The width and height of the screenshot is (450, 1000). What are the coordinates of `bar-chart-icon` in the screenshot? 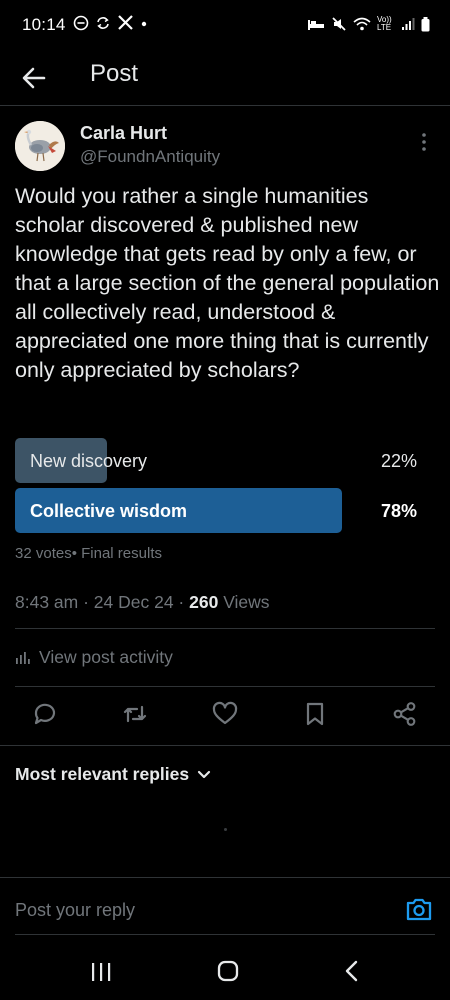 It's located at (23, 657).